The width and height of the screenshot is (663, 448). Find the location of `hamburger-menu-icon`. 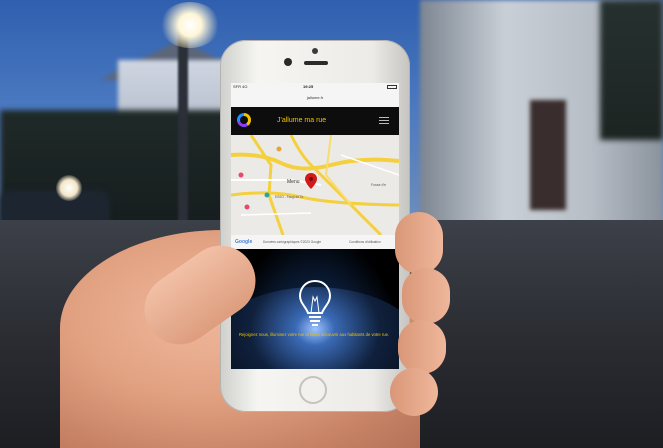

hamburger-menu-icon is located at coordinates (384, 121).